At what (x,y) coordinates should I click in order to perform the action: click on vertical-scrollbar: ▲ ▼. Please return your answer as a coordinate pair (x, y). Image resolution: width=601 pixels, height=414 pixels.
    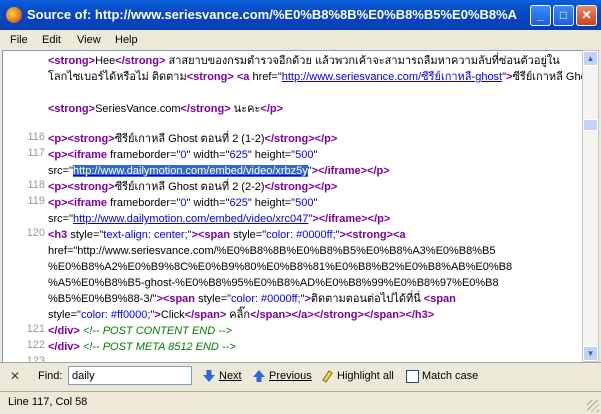
    Looking at the image, I should click on (590, 206).